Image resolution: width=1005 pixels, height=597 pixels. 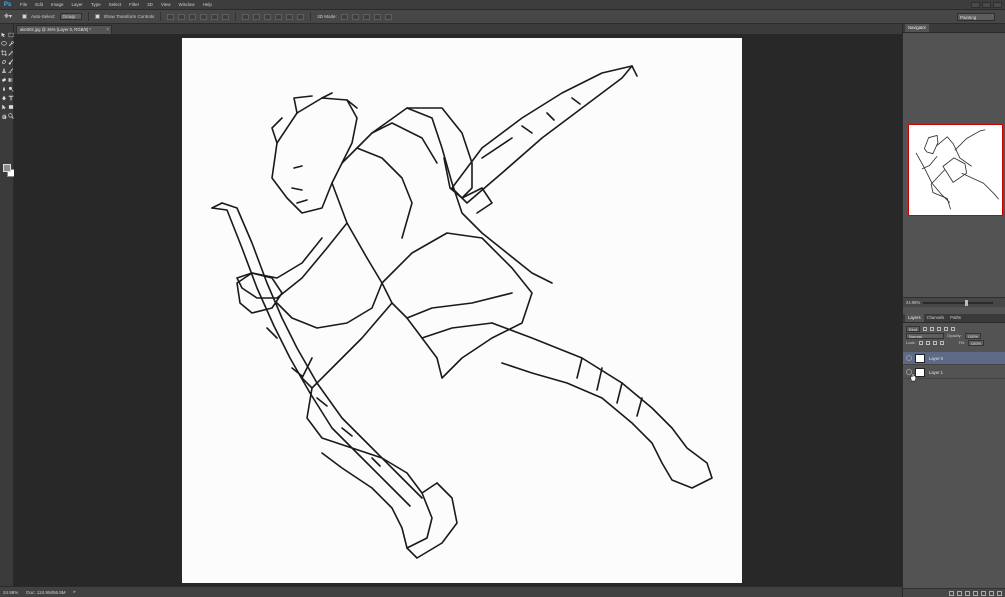 I want to click on document-tab-bar: ake002.jpg @ 25% (Layer 0, RGB/8) * ×, so click(x=458, y=29).